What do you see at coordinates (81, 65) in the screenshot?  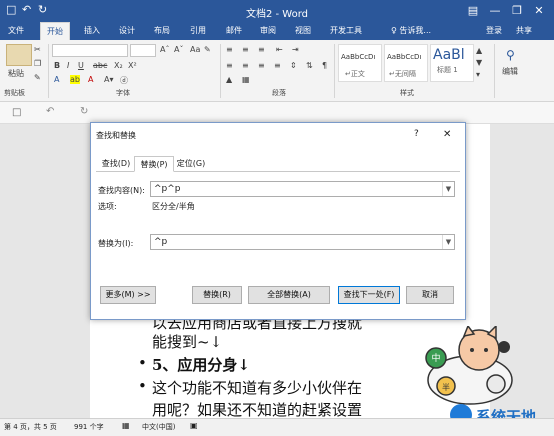 I see `underline-icon: U` at bounding box center [81, 65].